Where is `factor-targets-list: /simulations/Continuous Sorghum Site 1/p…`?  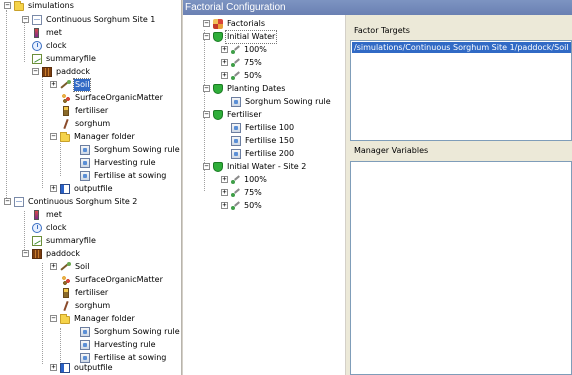 factor-targets-list: /simulations/Continuous Sorghum Site 1/p… is located at coordinates (461, 90).